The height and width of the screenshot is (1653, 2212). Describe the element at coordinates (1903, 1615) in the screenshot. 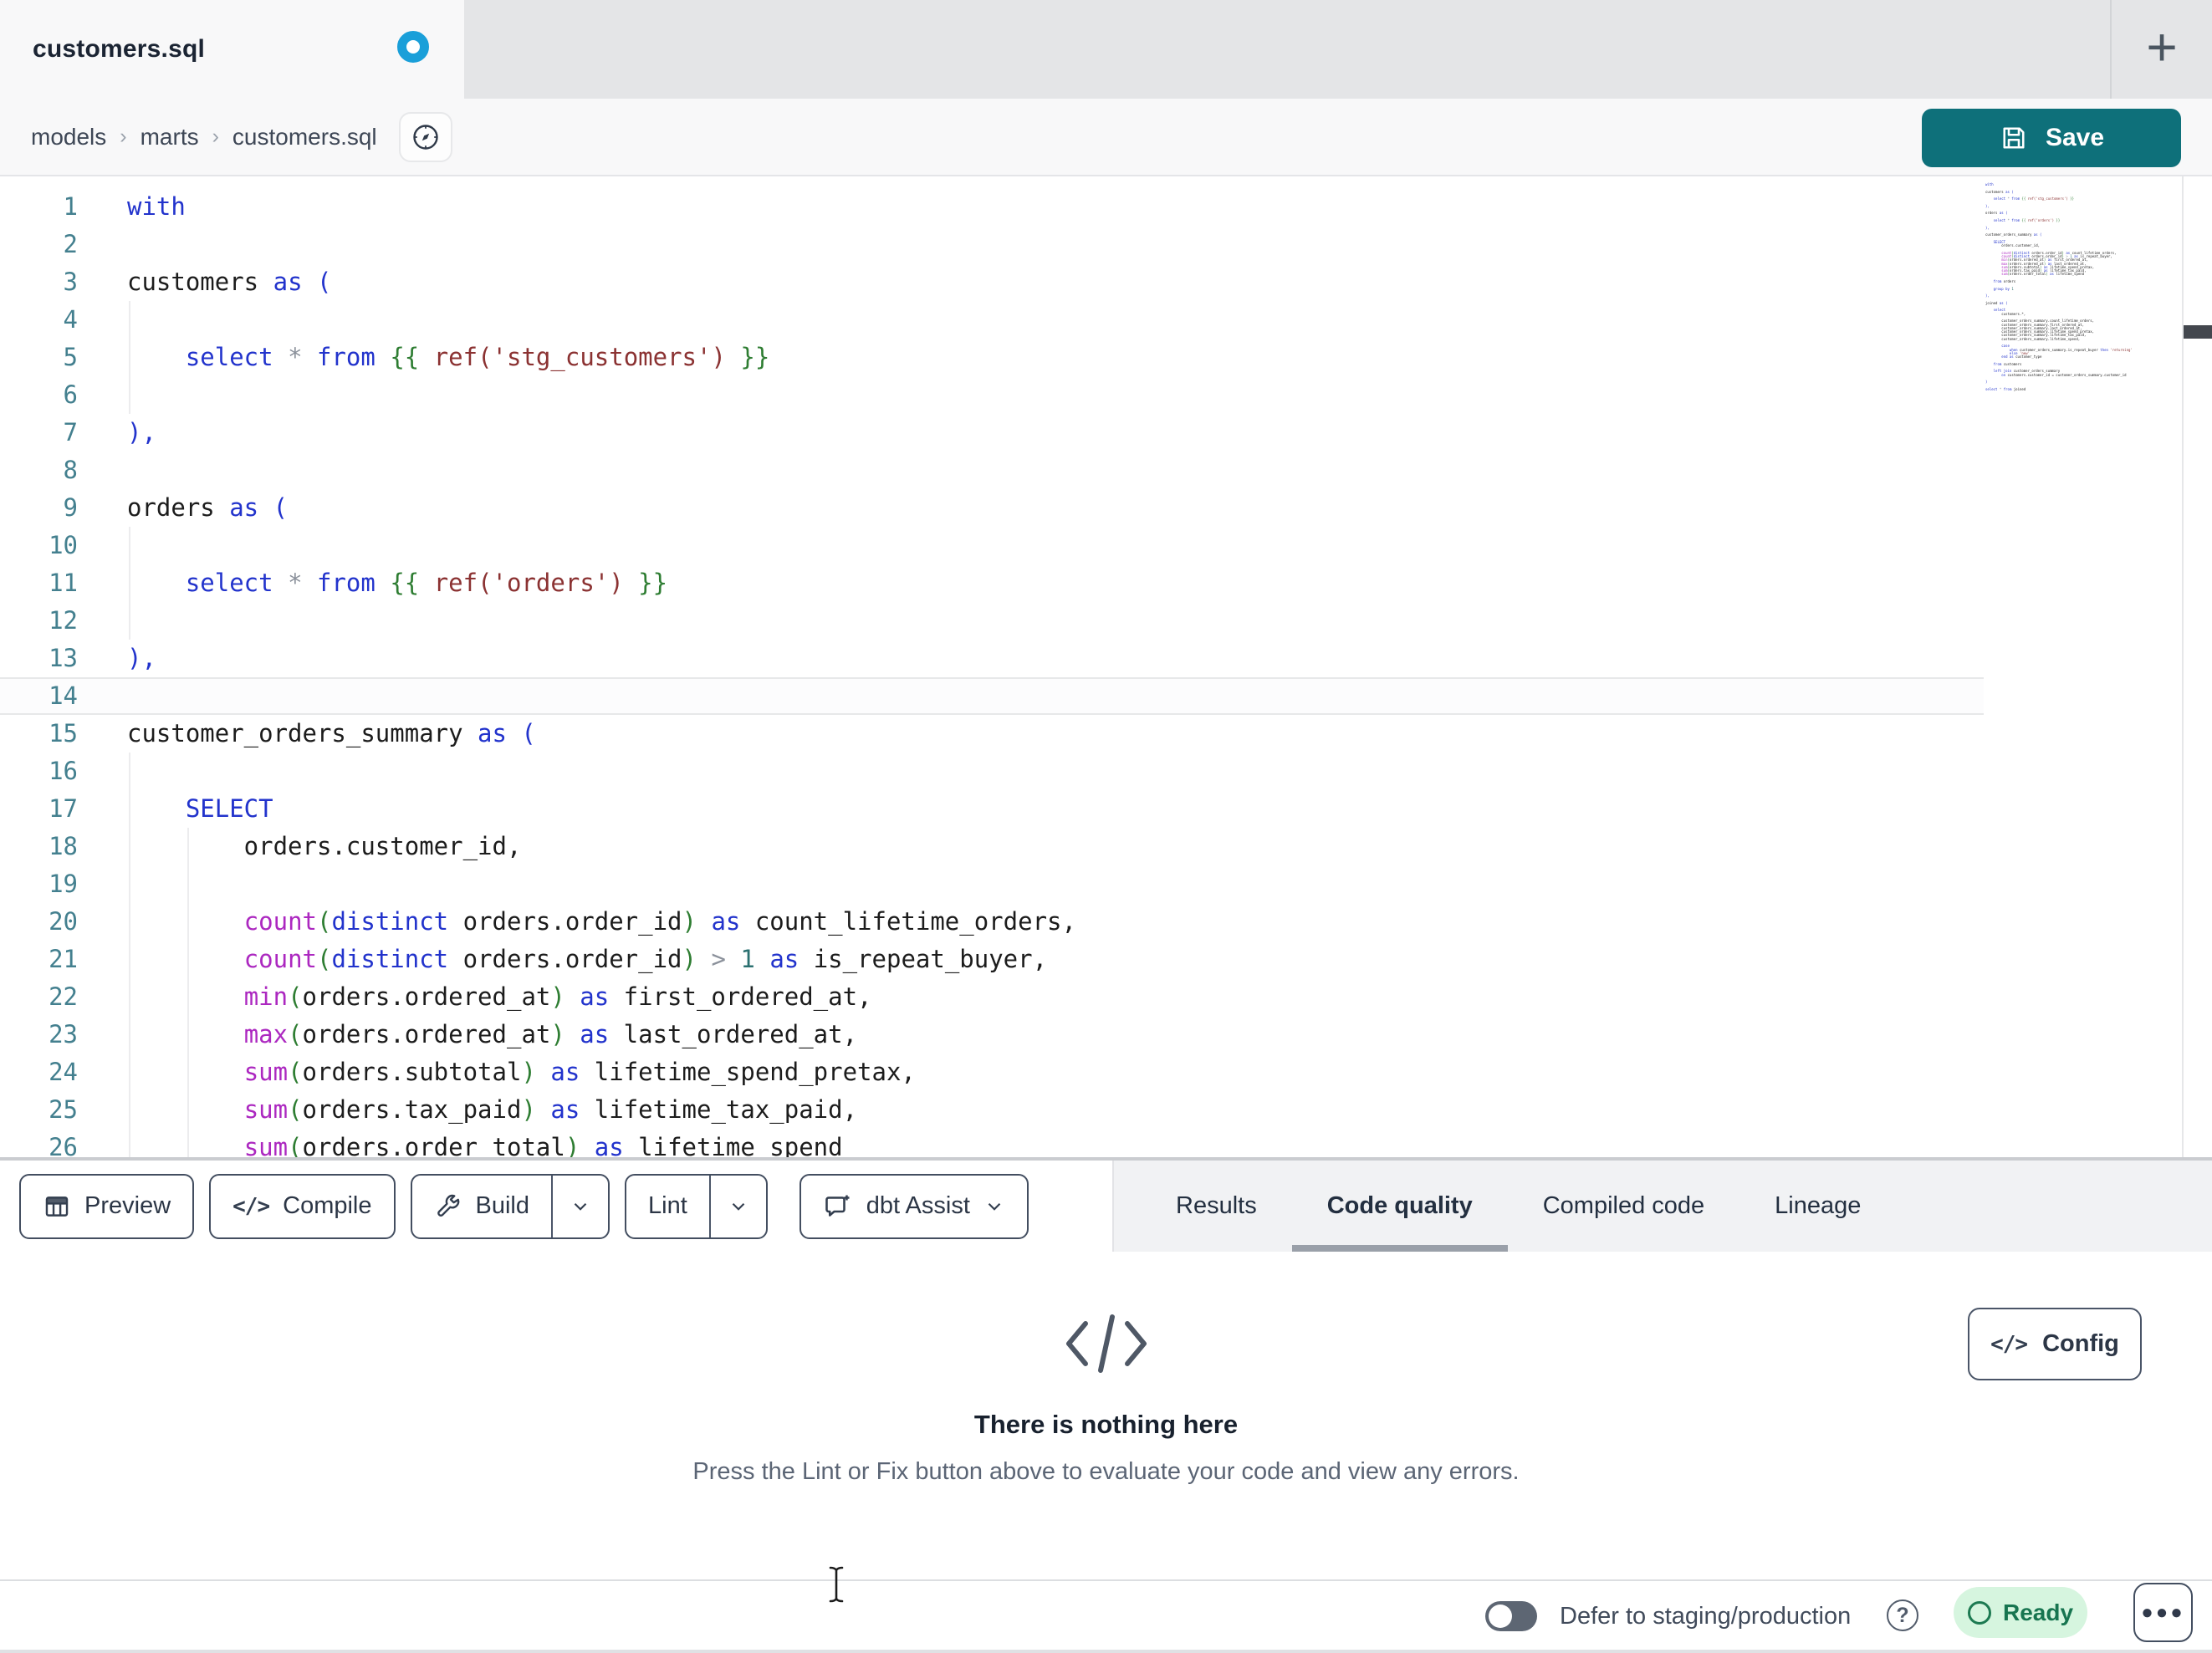

I see `help-icon: ?` at that location.